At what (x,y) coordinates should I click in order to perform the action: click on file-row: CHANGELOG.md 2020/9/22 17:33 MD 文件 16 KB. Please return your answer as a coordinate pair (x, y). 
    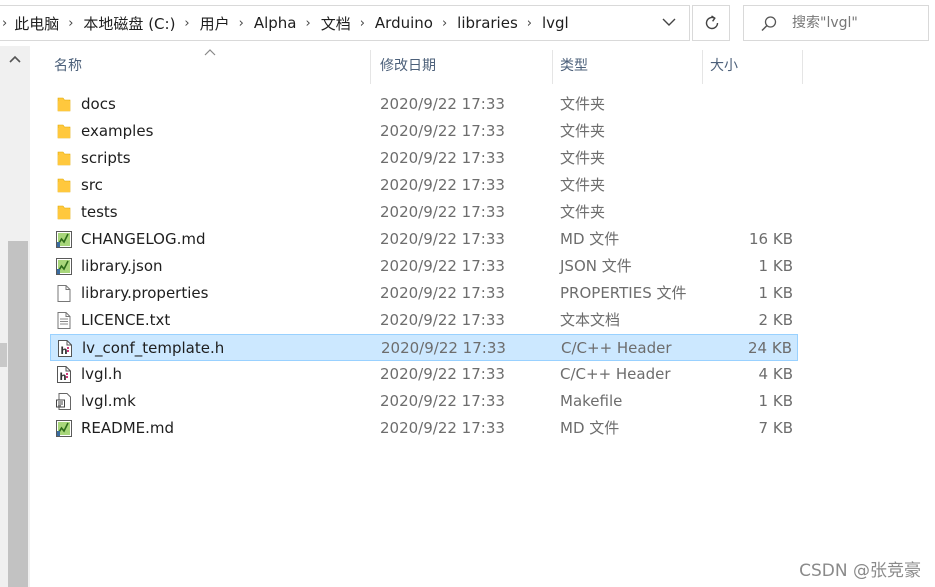
    Looking at the image, I should click on (424, 239).